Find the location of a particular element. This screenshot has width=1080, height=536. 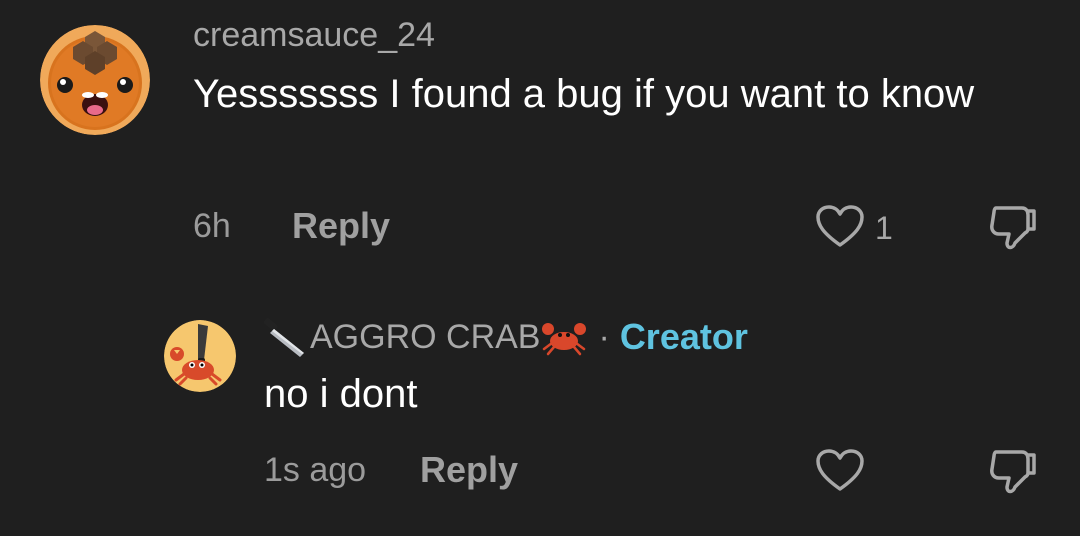

commenter-username: creamsauce_24 is located at coordinates (314, 35).